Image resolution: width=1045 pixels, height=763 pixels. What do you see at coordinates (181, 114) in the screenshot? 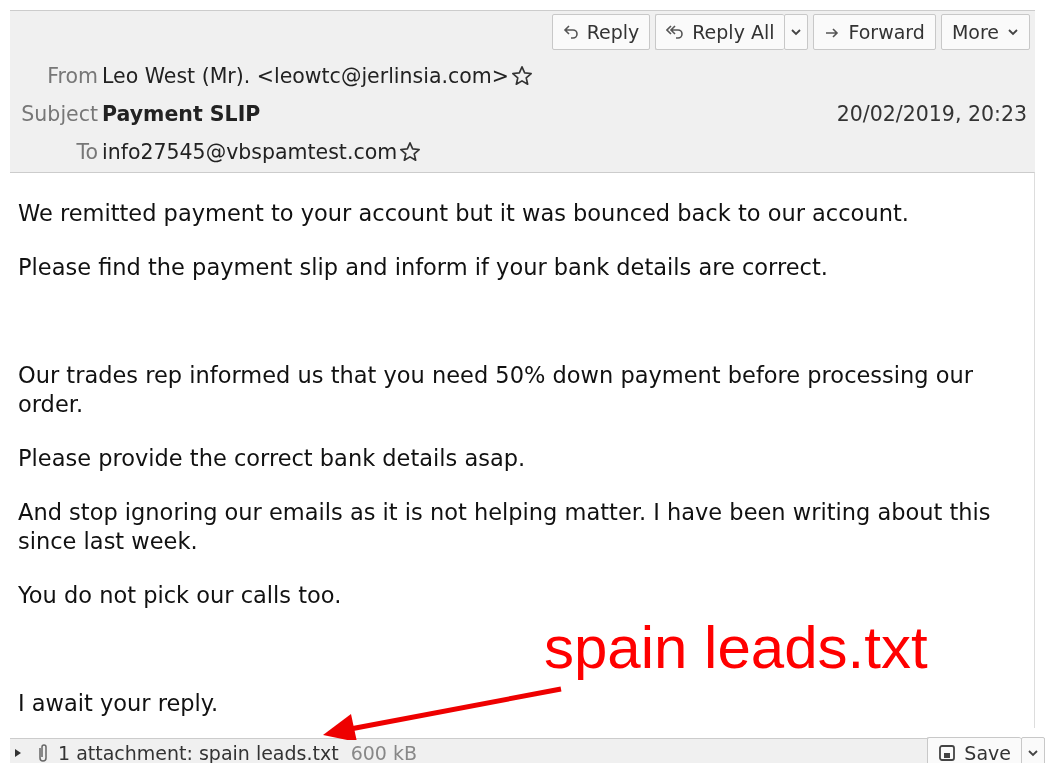
I see `subject-text: Payment SLIP` at bounding box center [181, 114].